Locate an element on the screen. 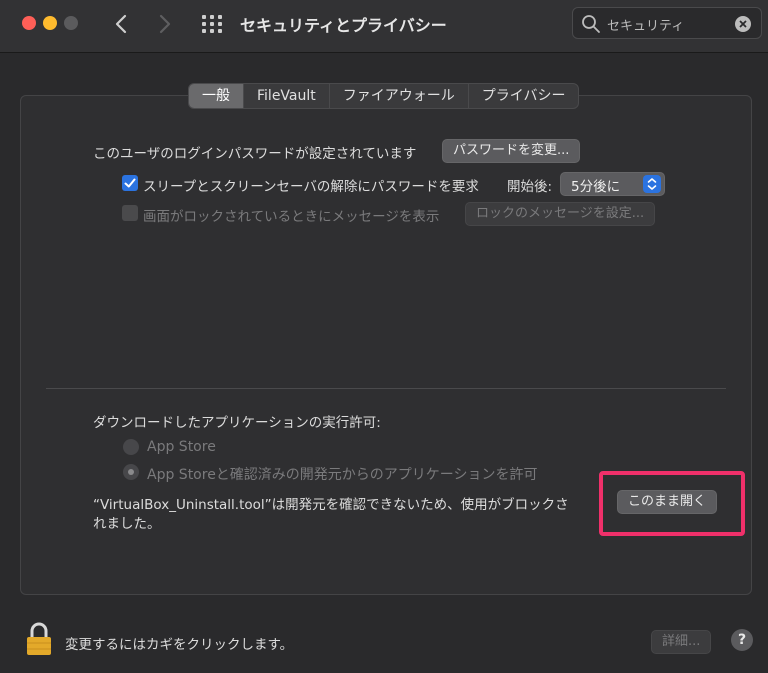 This screenshot has height=673, width=768. up-down-arrows-icon is located at coordinates (652, 184).